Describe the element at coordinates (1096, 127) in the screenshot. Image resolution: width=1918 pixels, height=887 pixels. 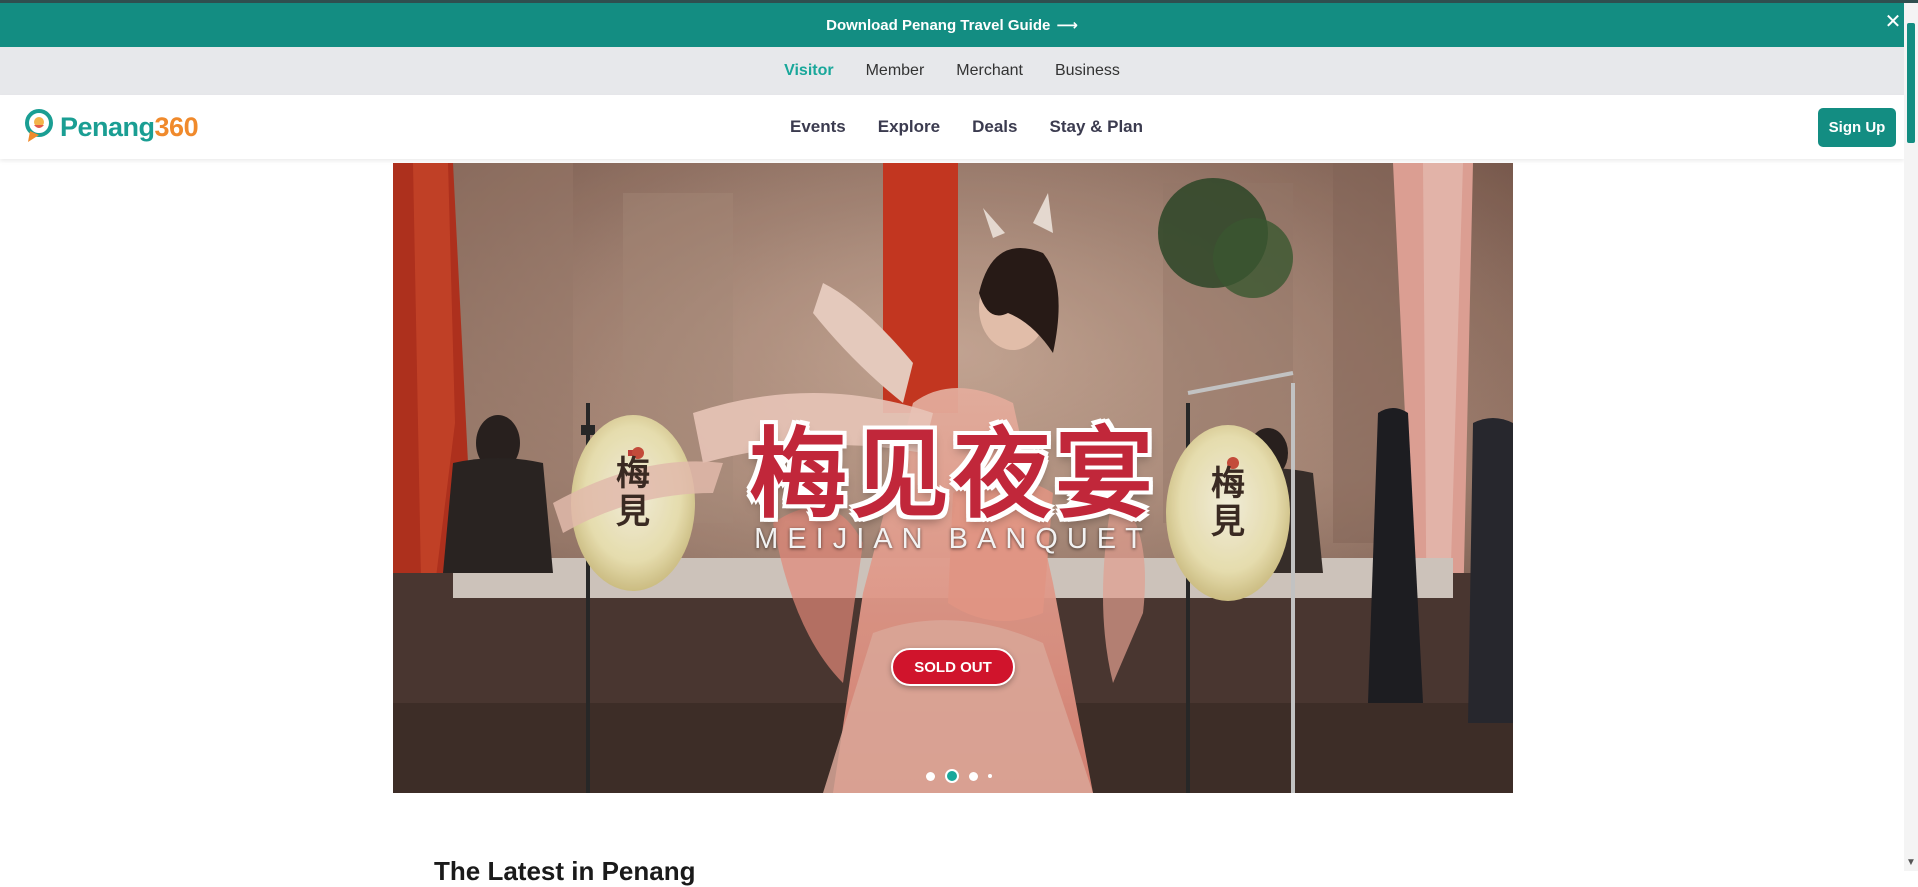
I see `nav-stay-plan: Stay & Plan` at that location.